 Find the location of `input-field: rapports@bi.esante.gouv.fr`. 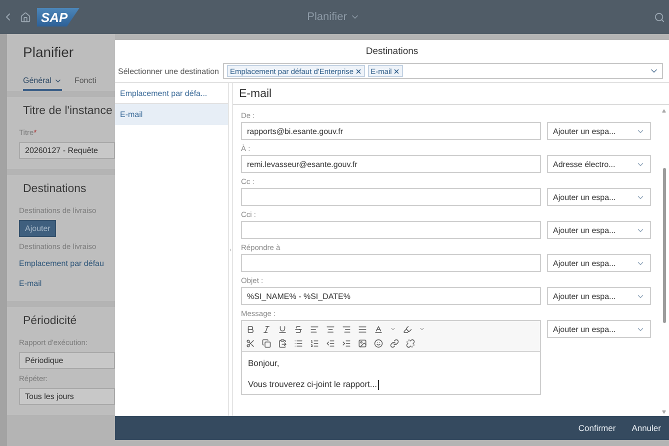

input-field: rapports@bi.esante.gouv.fr is located at coordinates (391, 131).